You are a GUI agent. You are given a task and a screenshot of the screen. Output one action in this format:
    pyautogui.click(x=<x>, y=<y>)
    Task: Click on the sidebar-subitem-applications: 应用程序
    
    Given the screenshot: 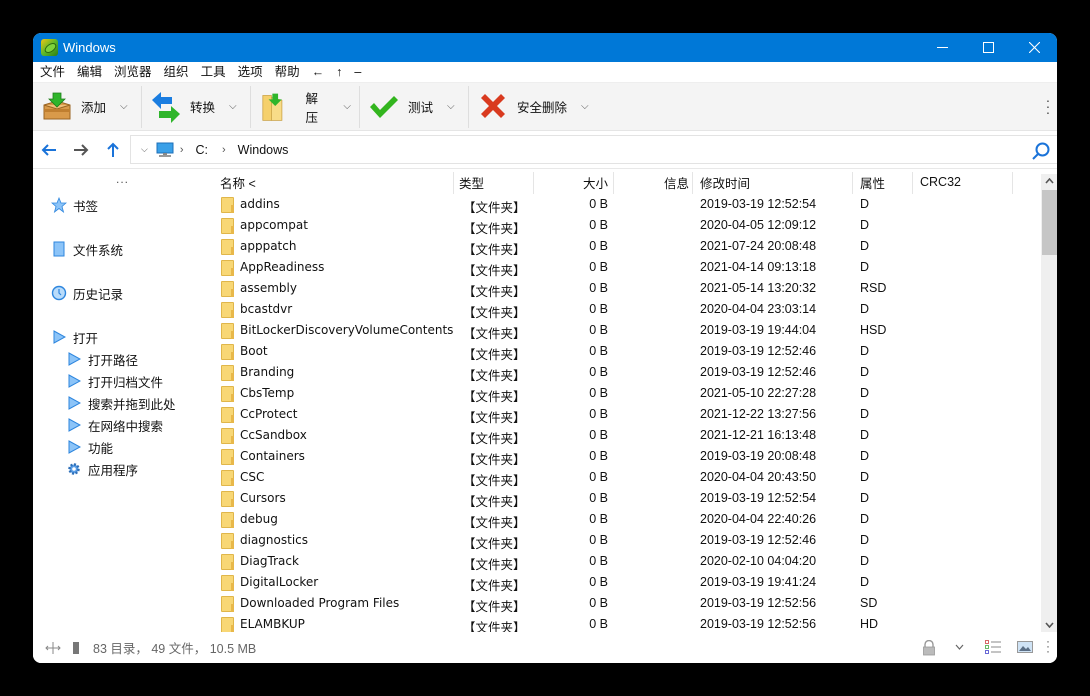 What is the action you would take?
    pyautogui.click(x=102, y=469)
    